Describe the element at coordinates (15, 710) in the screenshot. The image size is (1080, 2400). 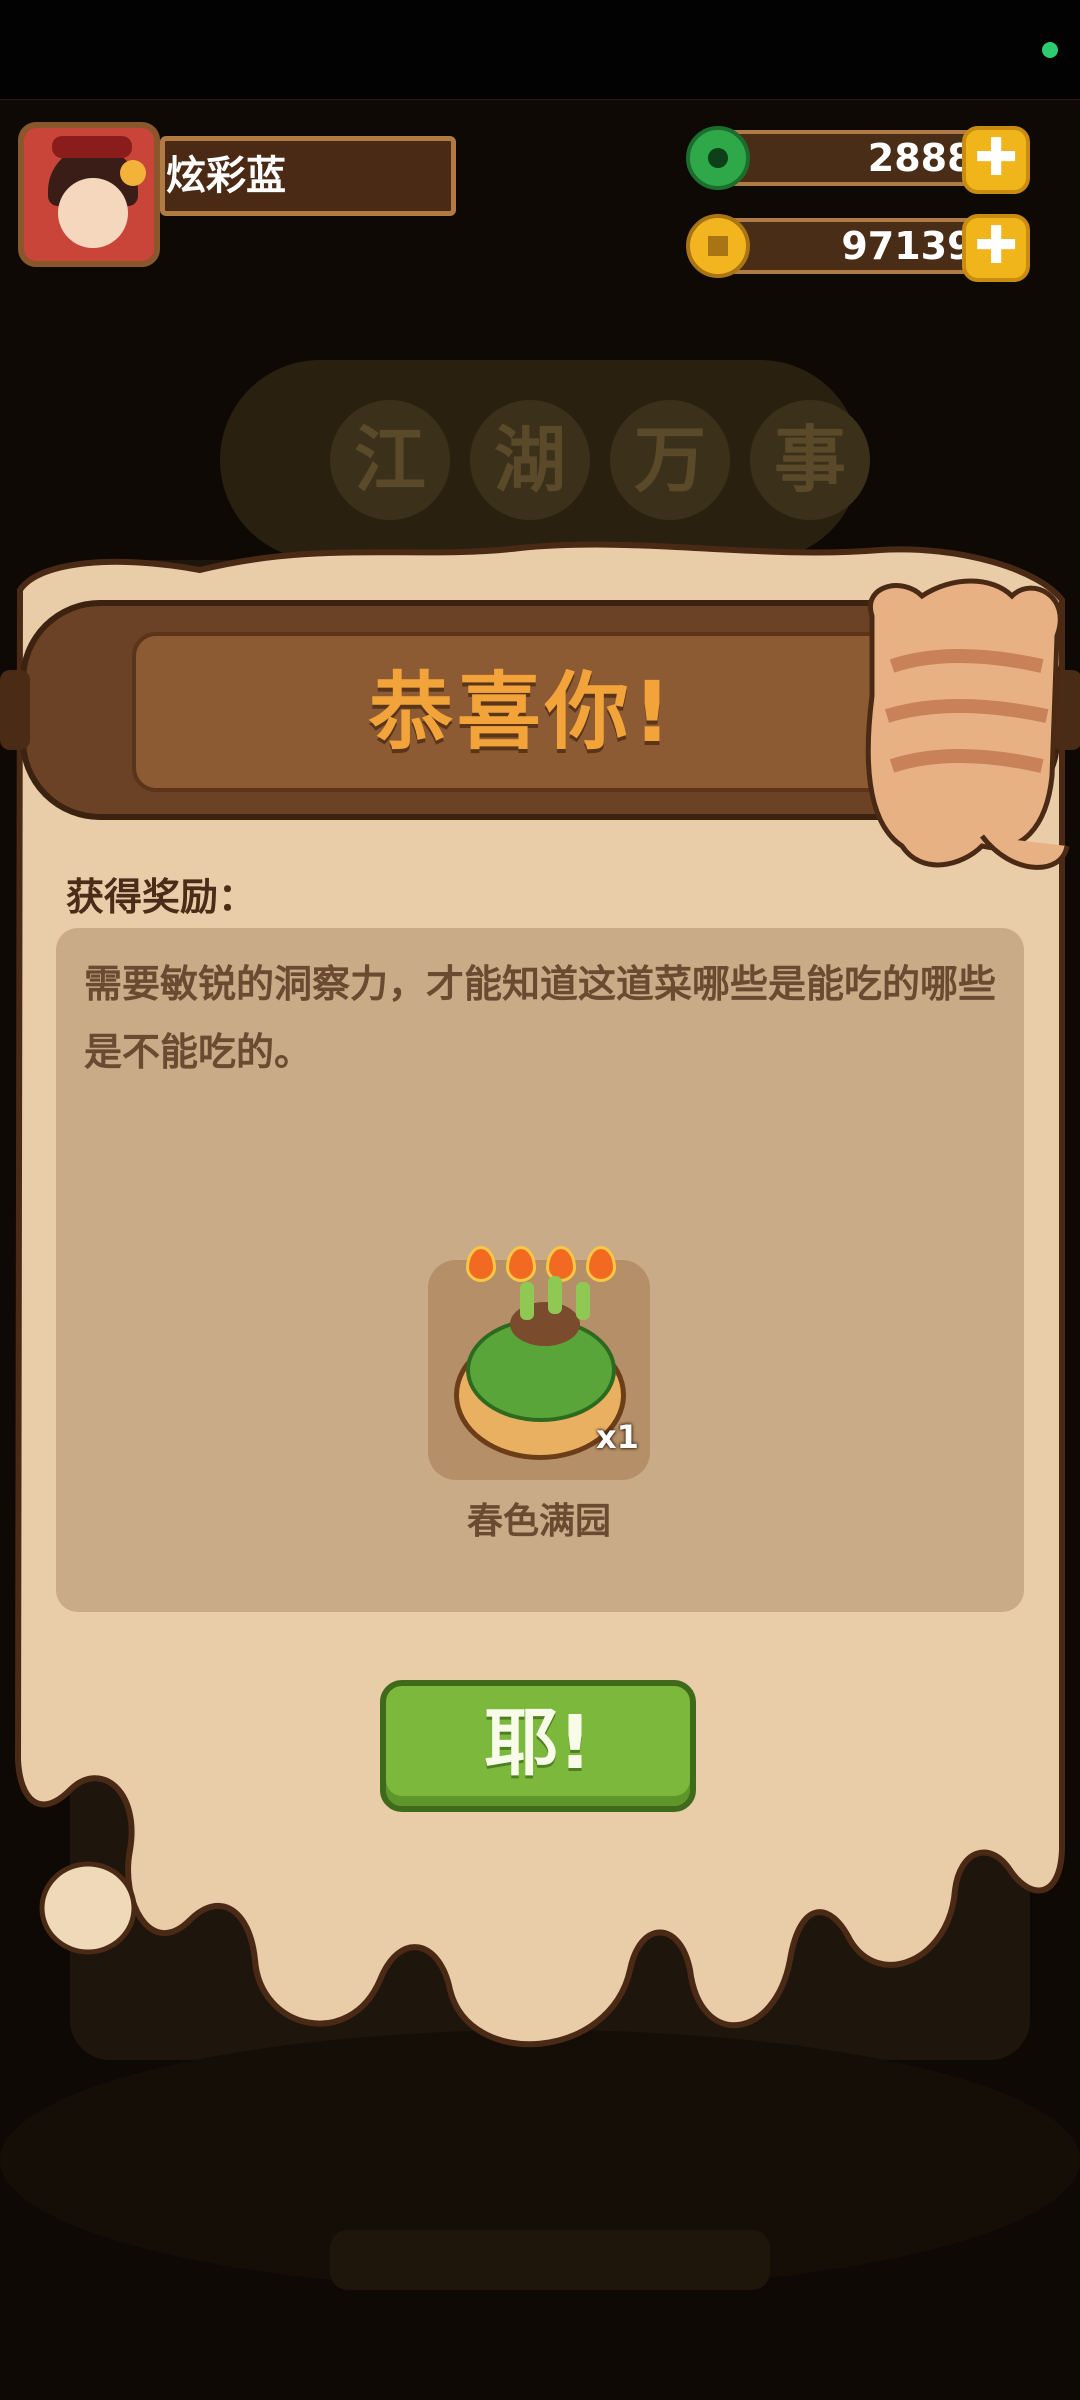
I see `rod-end-left` at that location.